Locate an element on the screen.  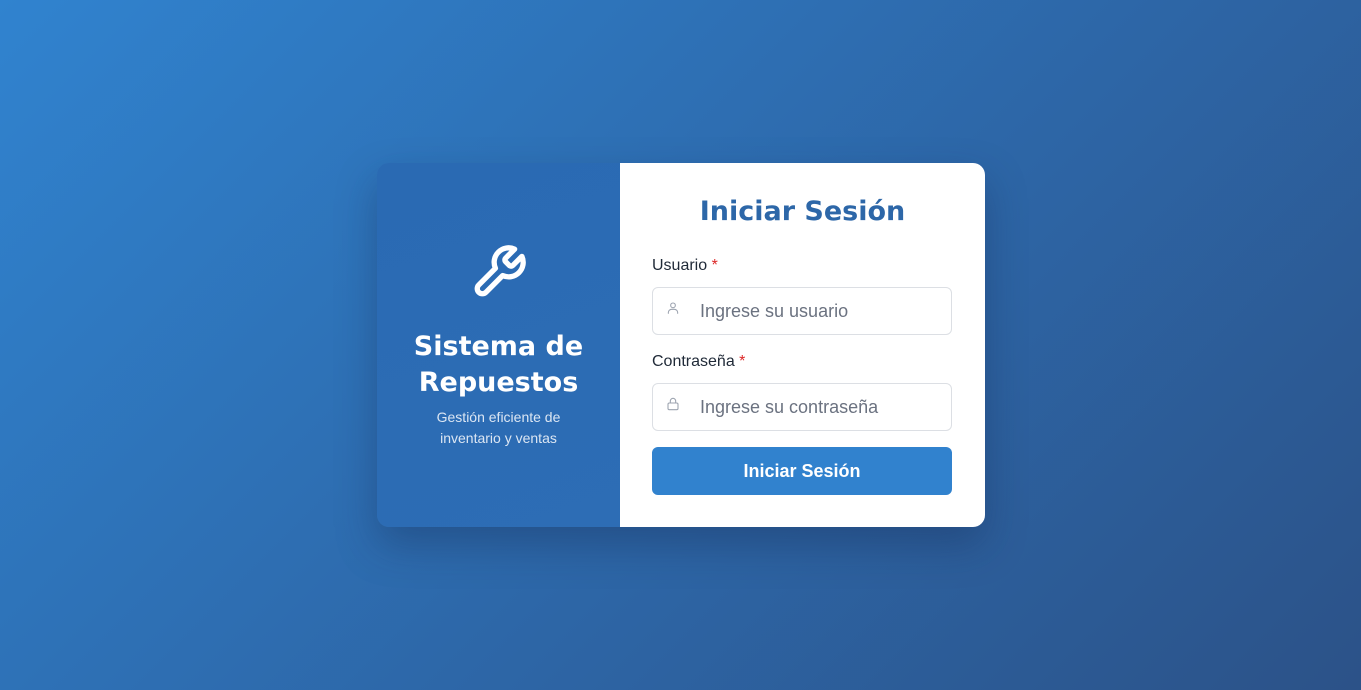
username-label: Usuario * is located at coordinates (685, 265).